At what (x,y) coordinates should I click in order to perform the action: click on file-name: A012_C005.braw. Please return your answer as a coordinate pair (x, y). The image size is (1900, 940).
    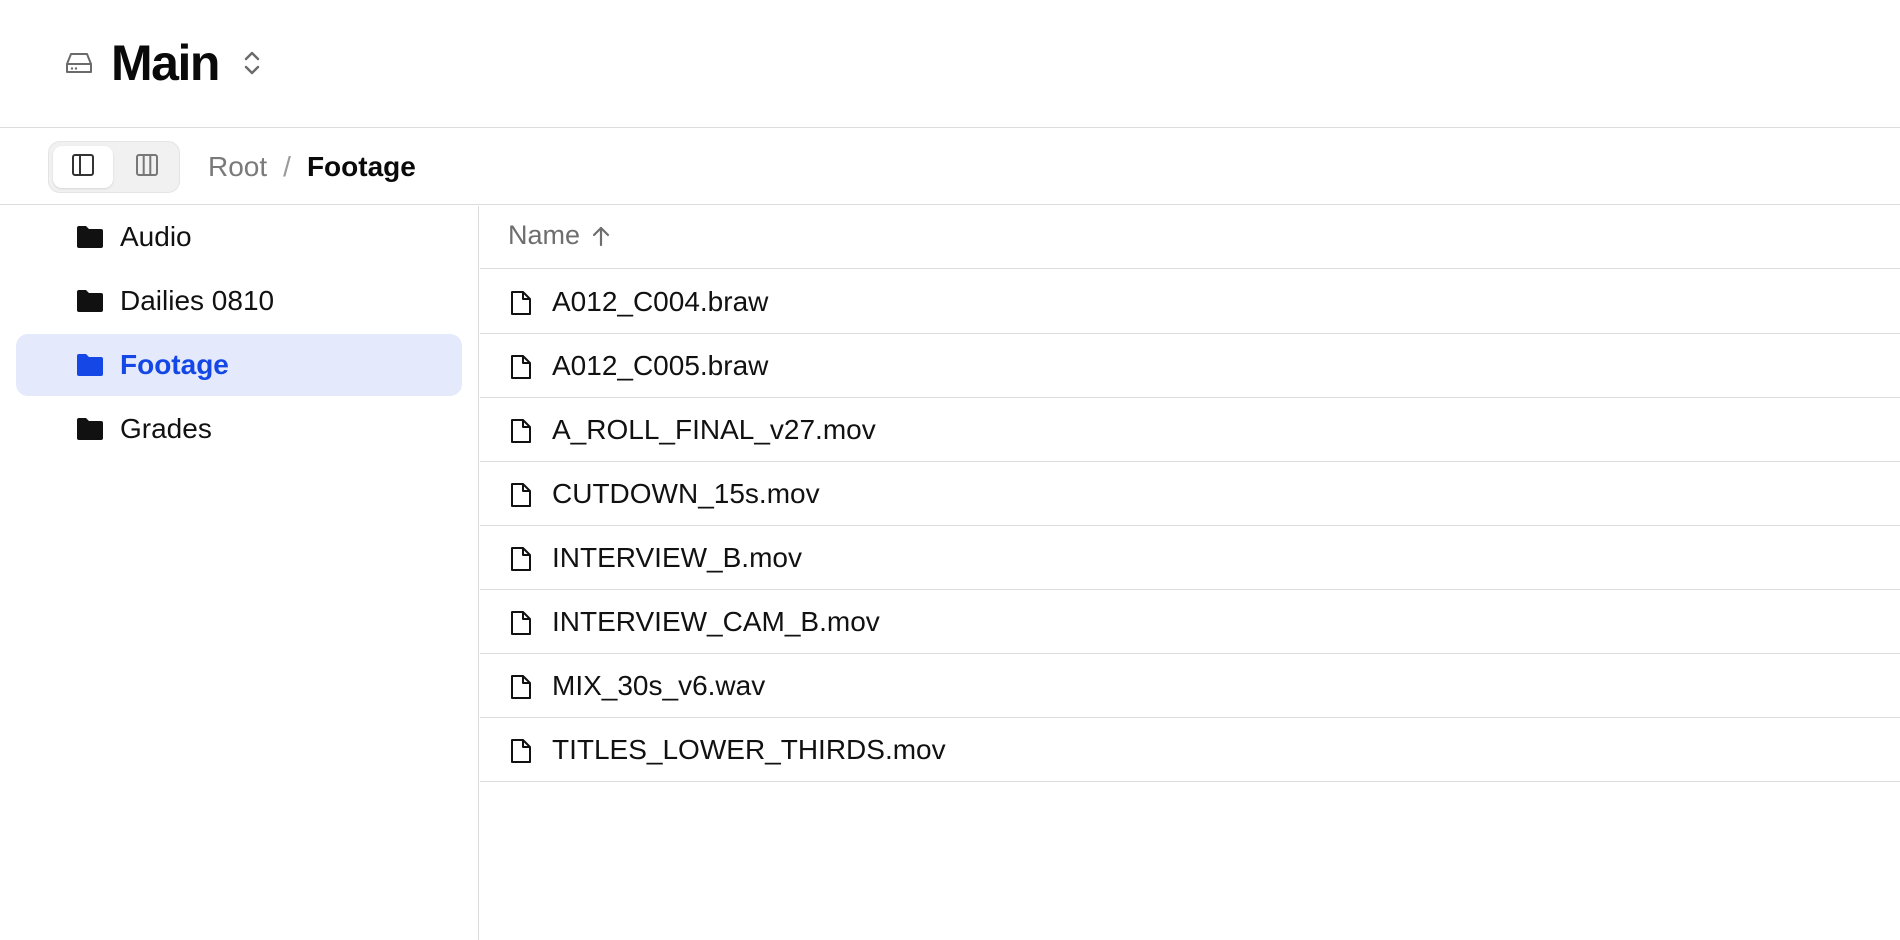
    Looking at the image, I should click on (660, 365).